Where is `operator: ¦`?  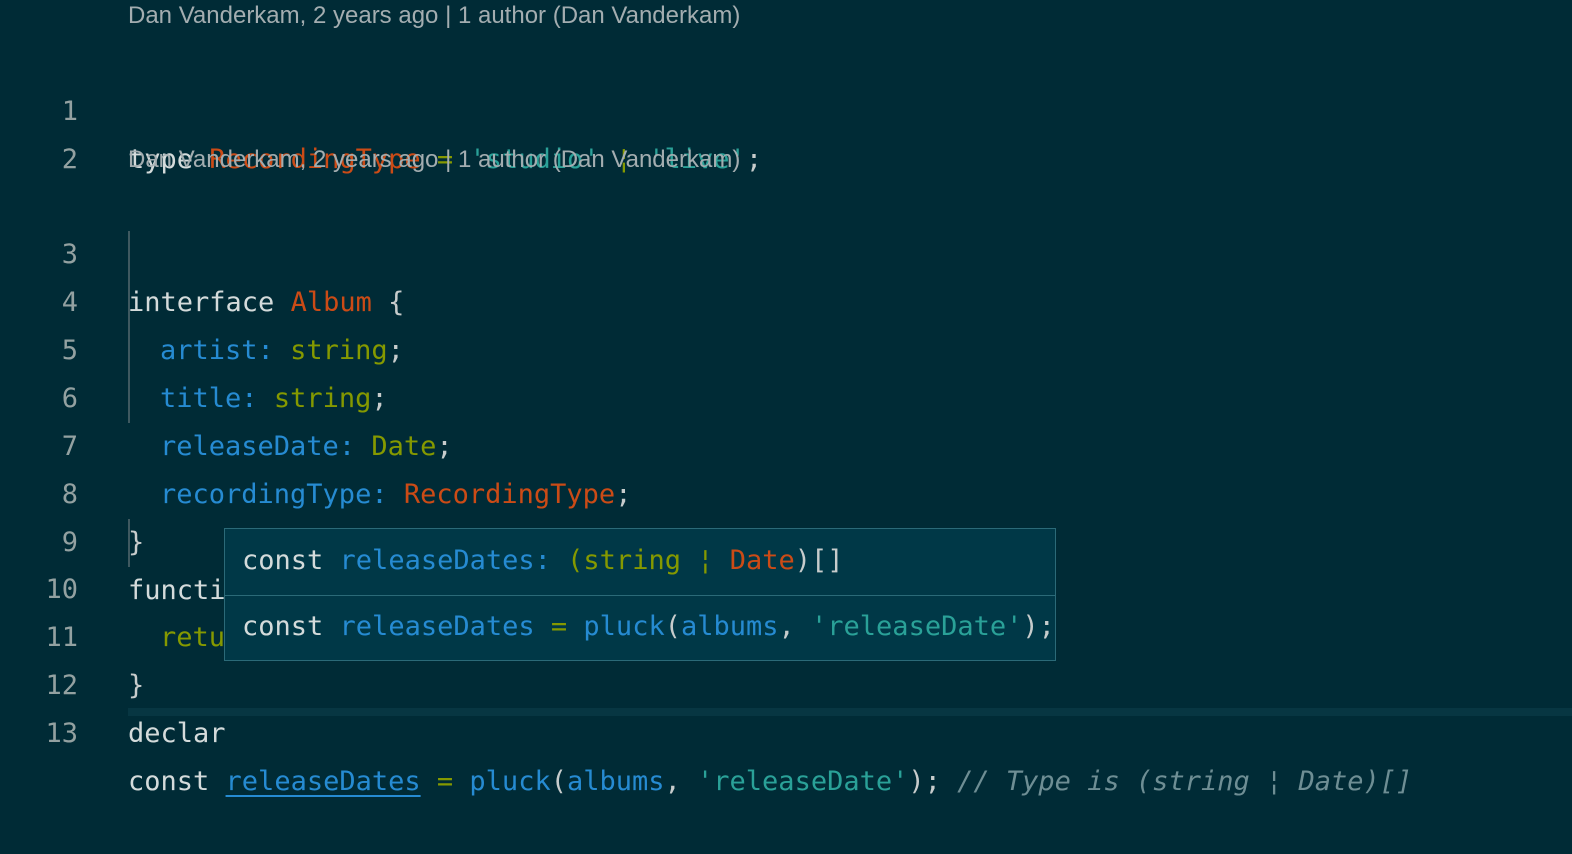 operator: ¦ is located at coordinates (705, 560).